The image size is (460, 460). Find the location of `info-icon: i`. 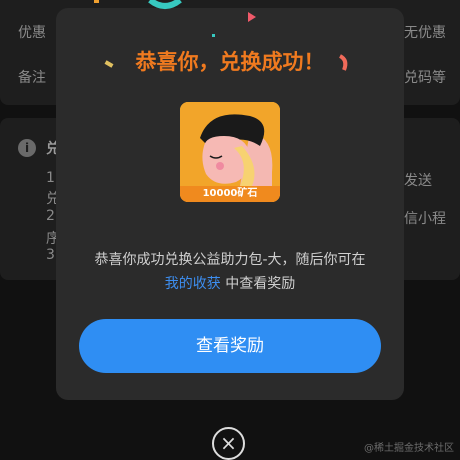

info-icon: i is located at coordinates (27, 148).